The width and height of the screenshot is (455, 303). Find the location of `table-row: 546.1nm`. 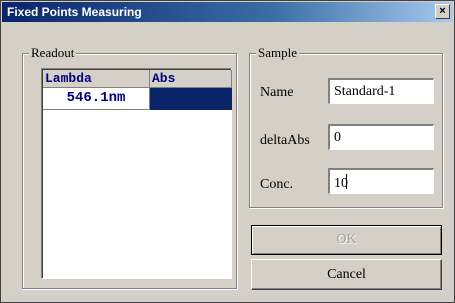

table-row: 546.1nm is located at coordinates (137, 99).